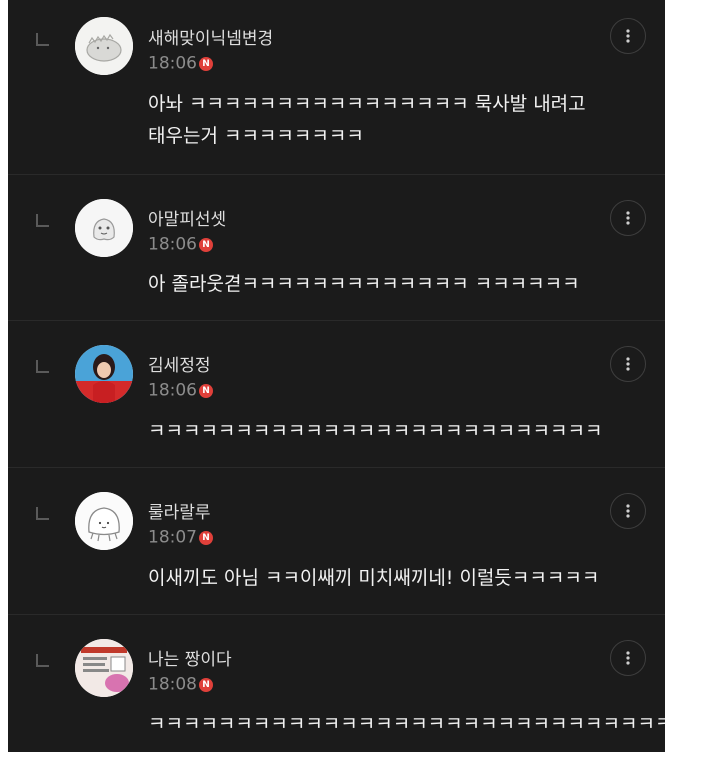 This screenshot has height=761, width=722. What do you see at coordinates (256, 136) in the screenshot?
I see `comment-text-line: 태우는거 ㅋㅋㅋㅋㅋㅋㅋㅋ` at bounding box center [256, 136].